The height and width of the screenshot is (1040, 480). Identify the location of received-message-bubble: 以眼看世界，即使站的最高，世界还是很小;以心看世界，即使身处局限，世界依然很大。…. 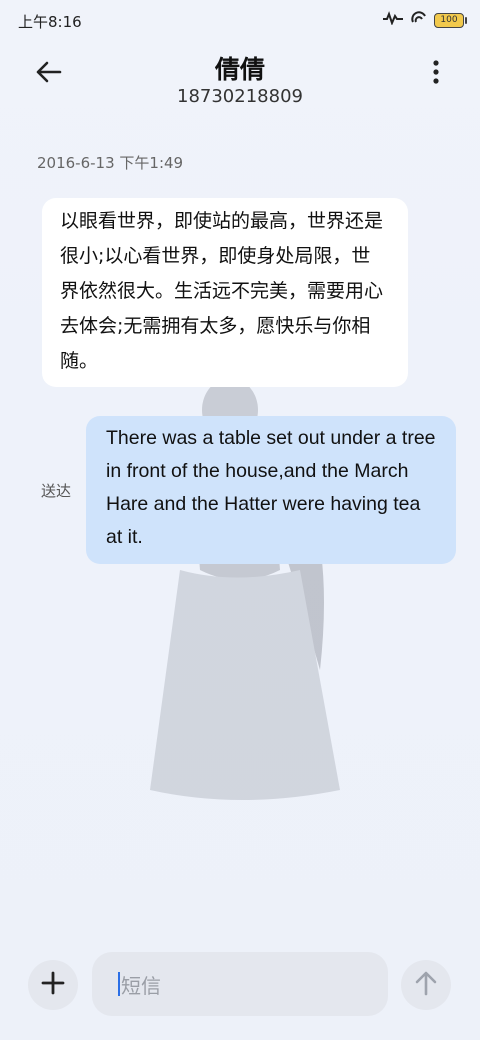
(225, 292).